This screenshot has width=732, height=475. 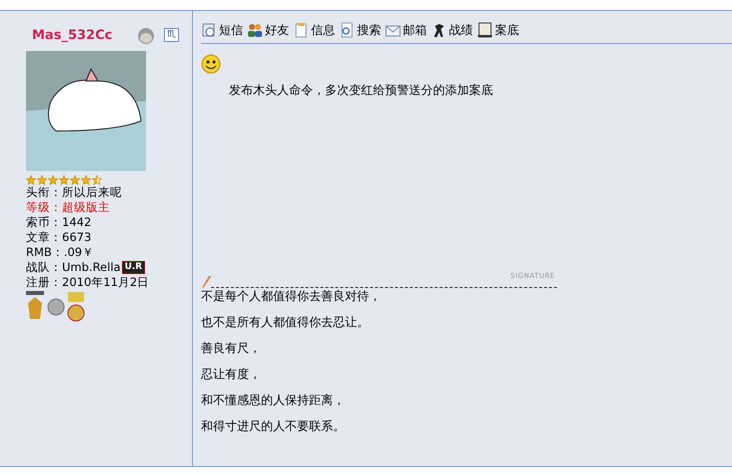 I want to click on field-value: 1442, so click(x=77, y=222).